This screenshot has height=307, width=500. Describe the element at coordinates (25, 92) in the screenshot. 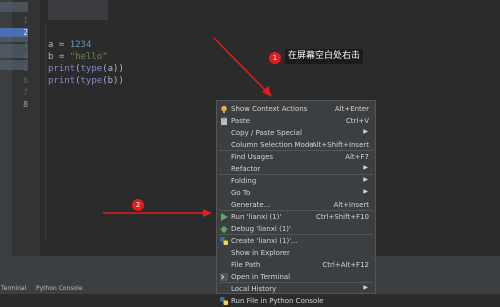

I see `line-number: 7` at that location.